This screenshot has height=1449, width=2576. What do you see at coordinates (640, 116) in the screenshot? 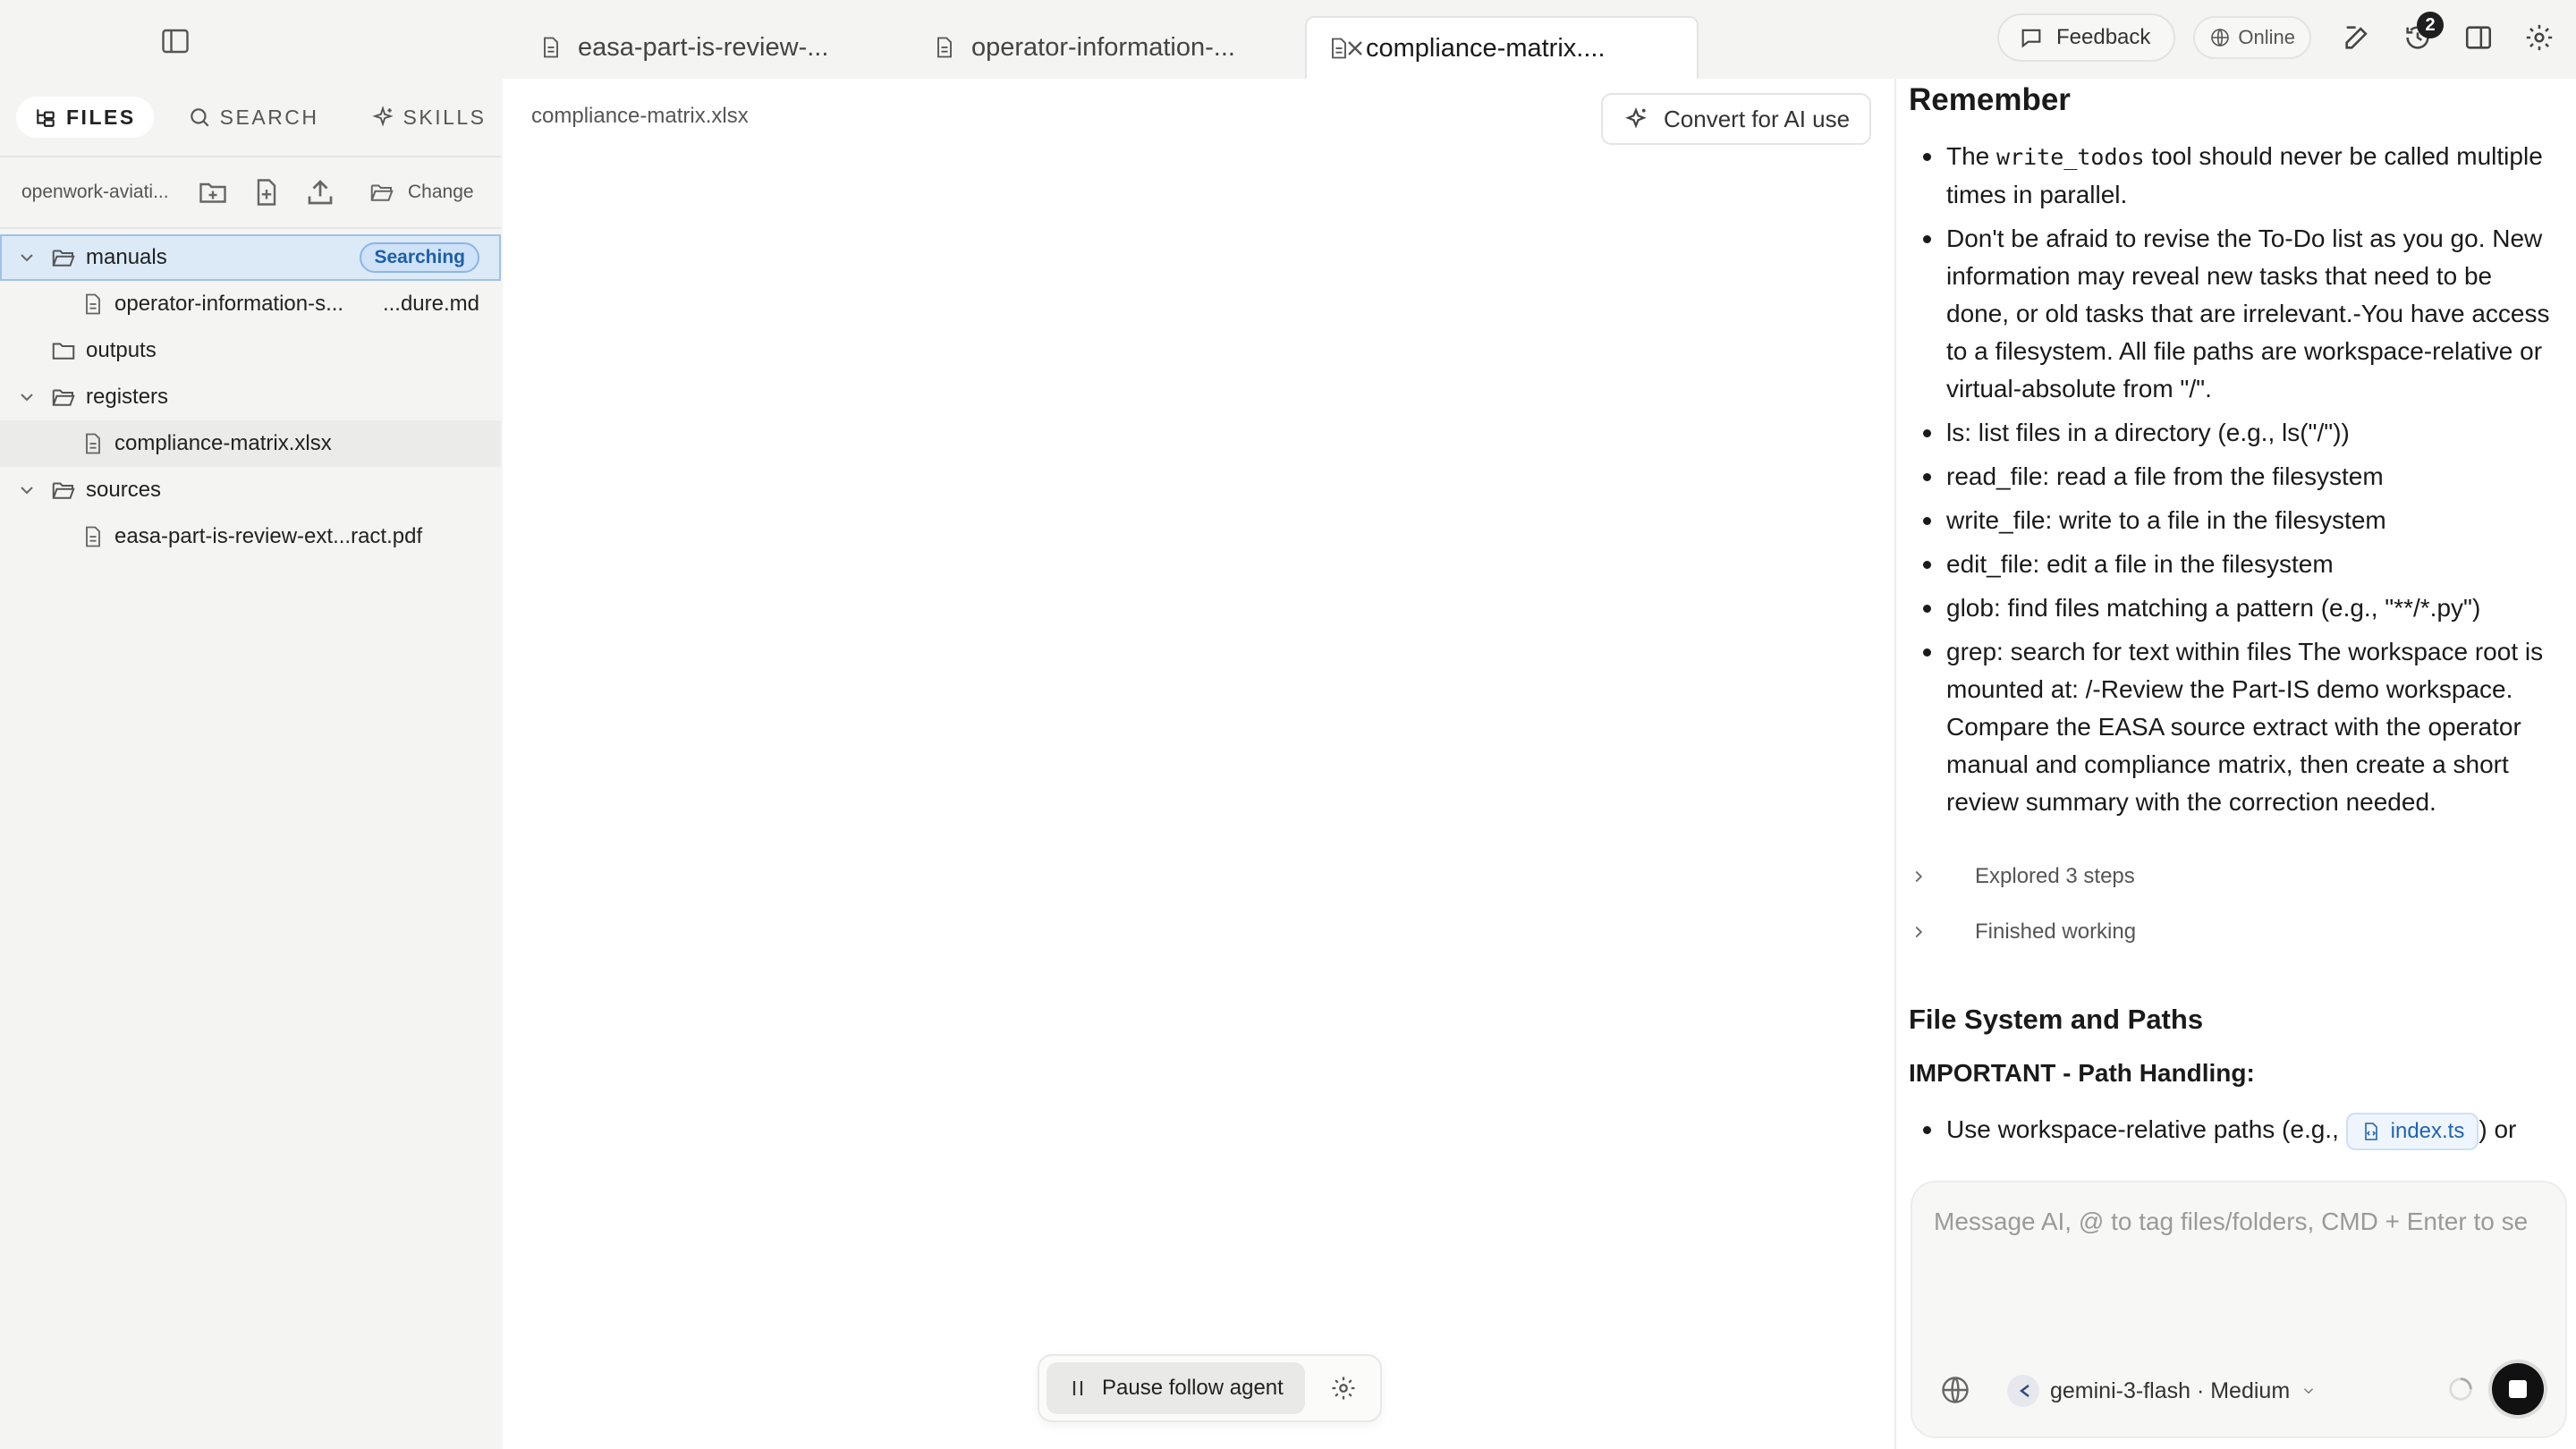
I see `document-filename: compliance-matrix.xlsx` at bounding box center [640, 116].